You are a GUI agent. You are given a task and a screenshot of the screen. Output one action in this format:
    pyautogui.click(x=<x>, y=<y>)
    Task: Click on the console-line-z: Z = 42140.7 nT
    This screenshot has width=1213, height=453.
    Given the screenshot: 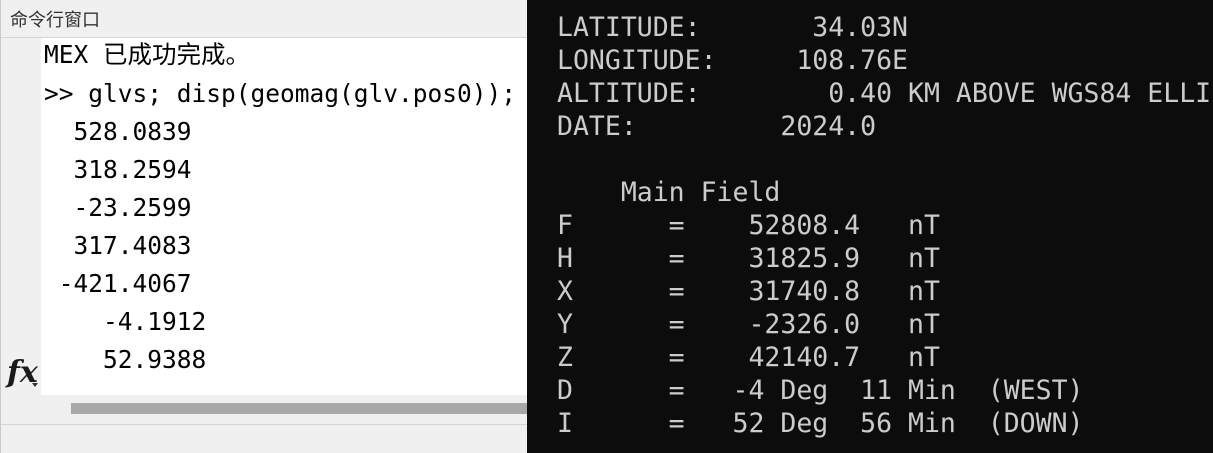 What is the action you would take?
    pyautogui.click(x=748, y=357)
    